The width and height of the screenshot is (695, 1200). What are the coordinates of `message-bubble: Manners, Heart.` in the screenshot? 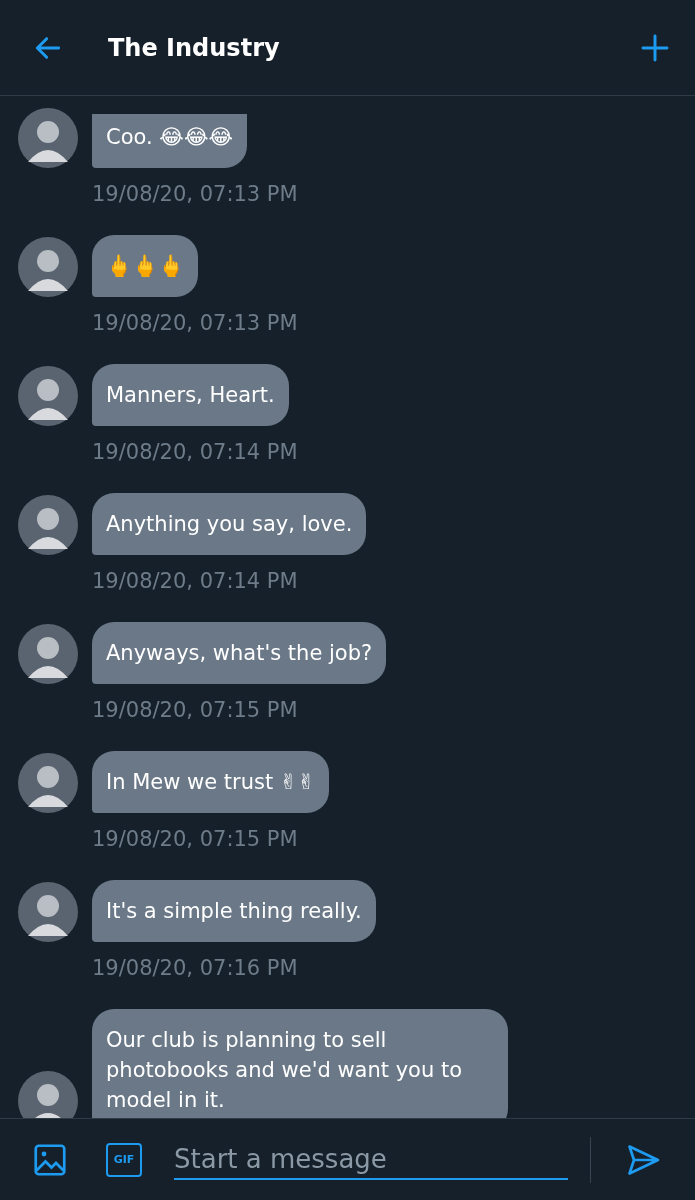 It's located at (190, 395).